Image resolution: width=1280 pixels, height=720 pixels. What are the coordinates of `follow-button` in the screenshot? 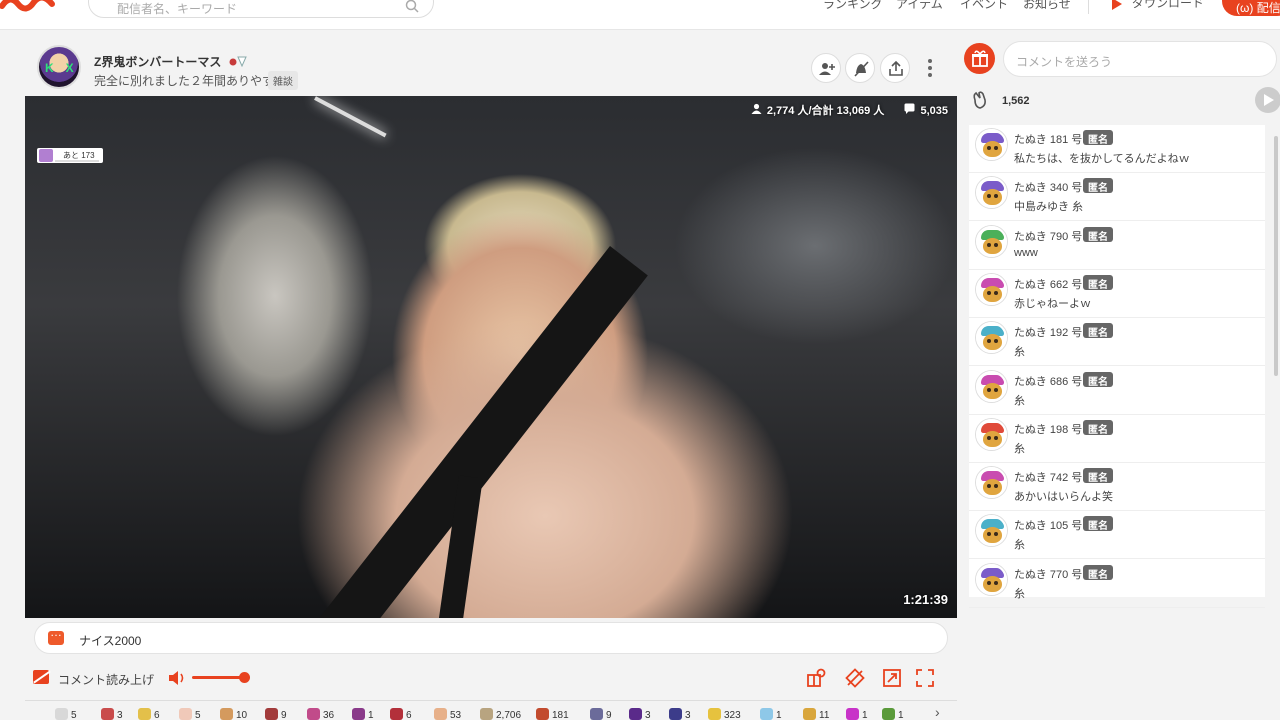 It's located at (826, 68).